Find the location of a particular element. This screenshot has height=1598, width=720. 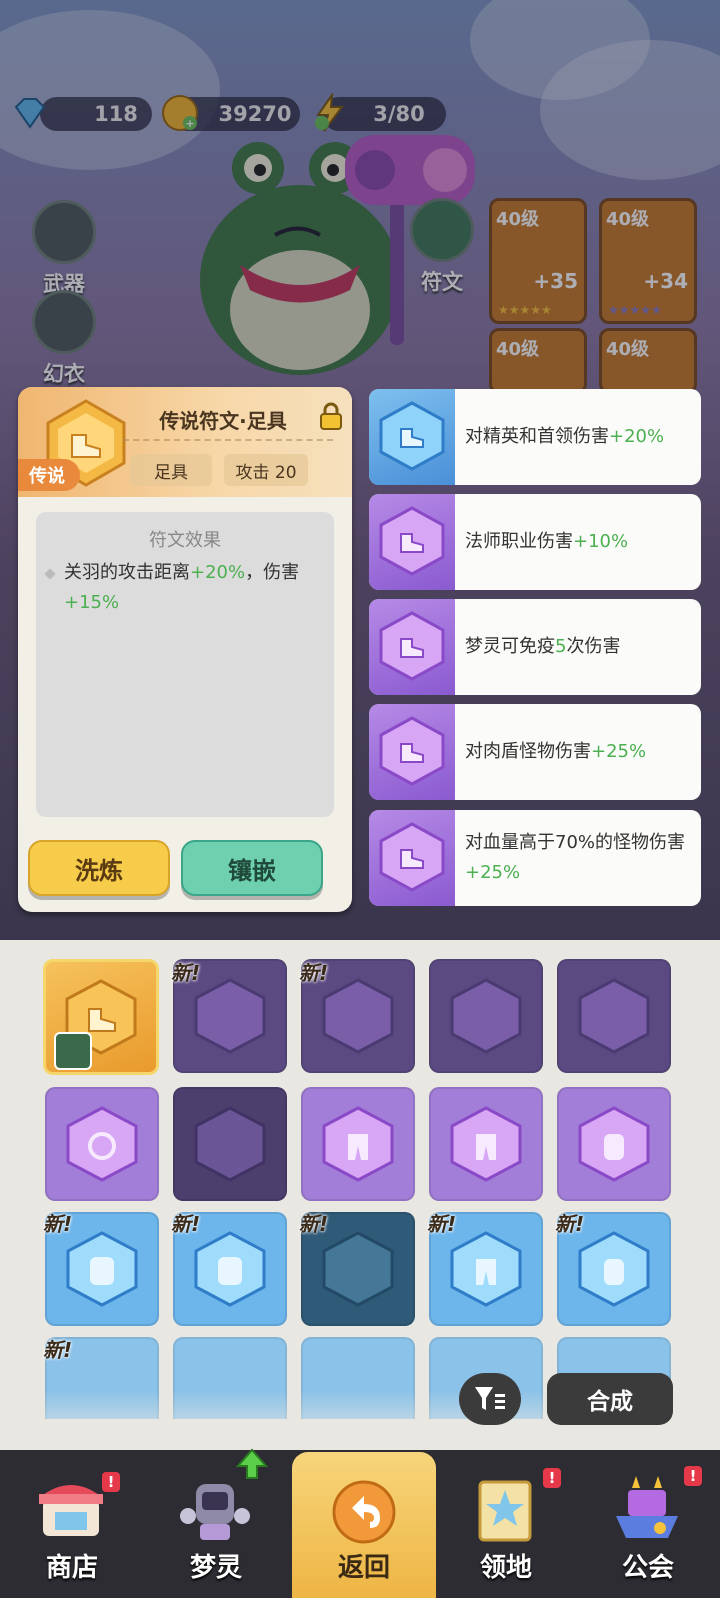

attack-stat-chip: 攻击 20 is located at coordinates (266, 470).